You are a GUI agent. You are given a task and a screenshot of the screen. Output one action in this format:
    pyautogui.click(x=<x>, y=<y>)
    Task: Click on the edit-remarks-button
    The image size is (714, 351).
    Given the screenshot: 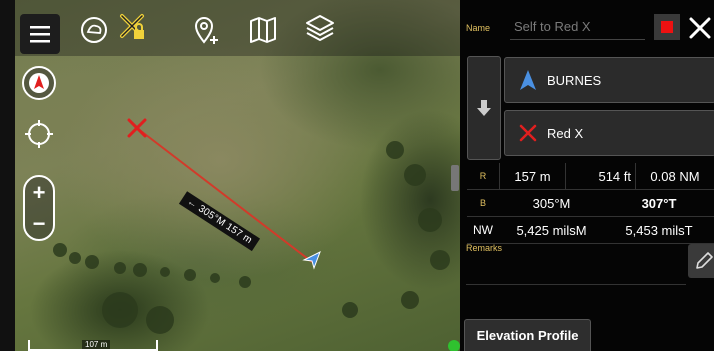 What is the action you would take?
    pyautogui.click(x=701, y=261)
    